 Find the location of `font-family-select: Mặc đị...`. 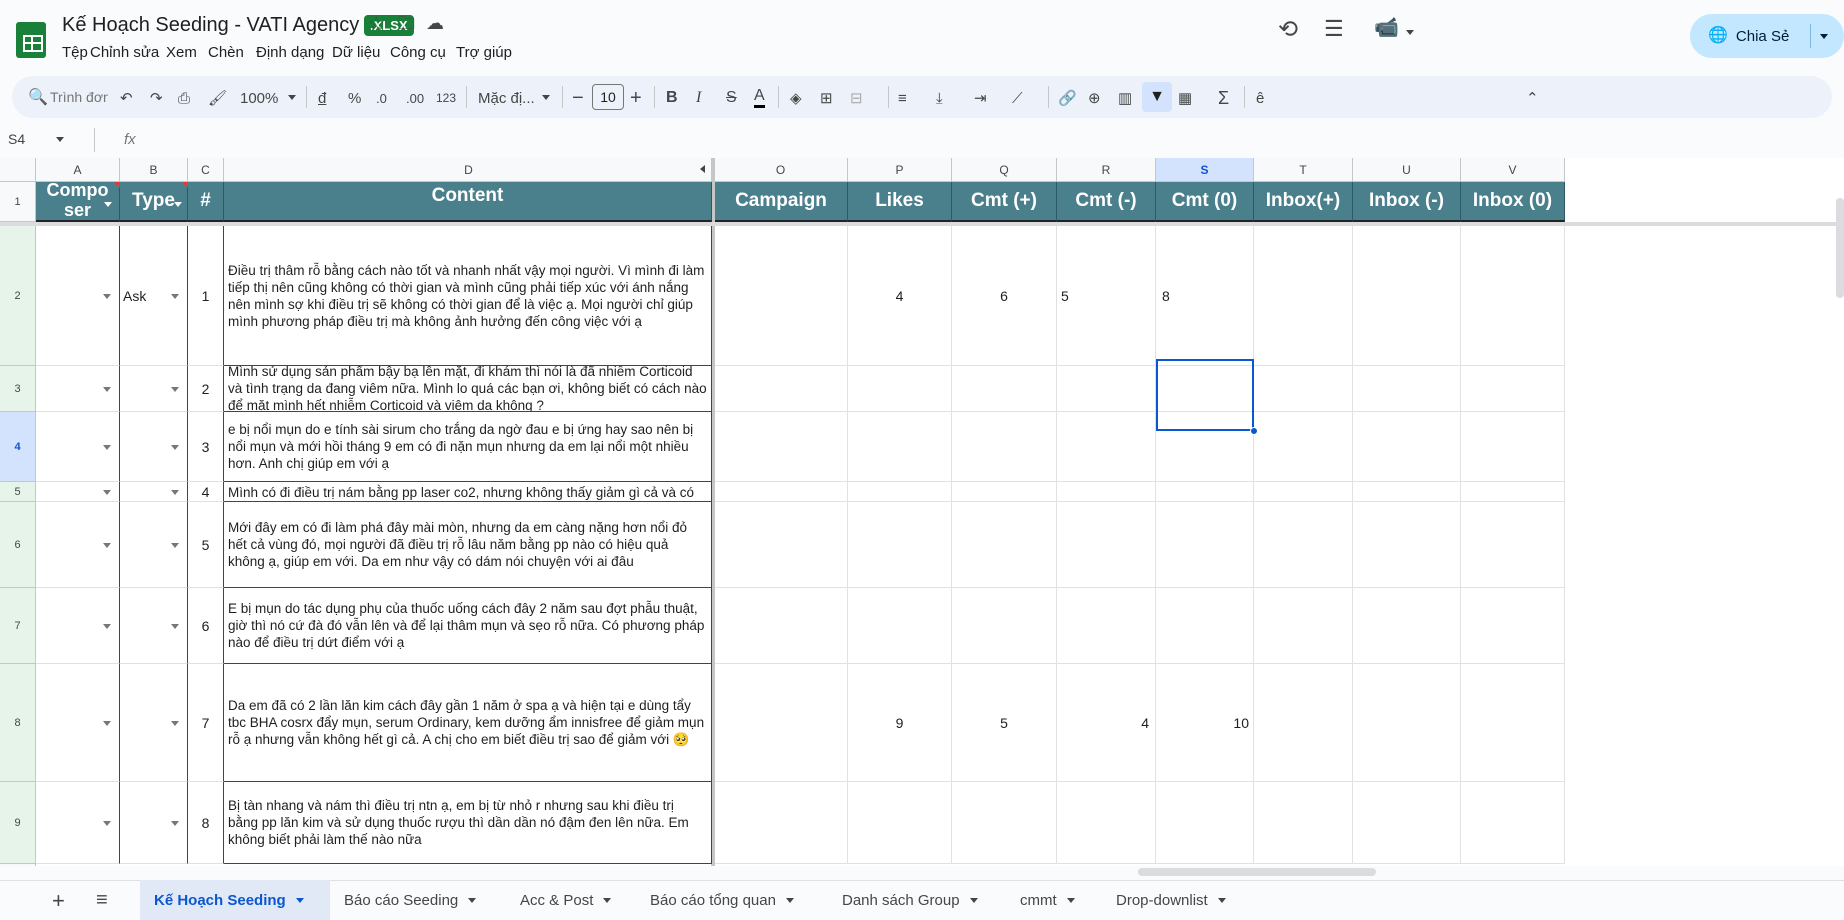

font-family-select: Mặc đị... is located at coordinates (506, 98).